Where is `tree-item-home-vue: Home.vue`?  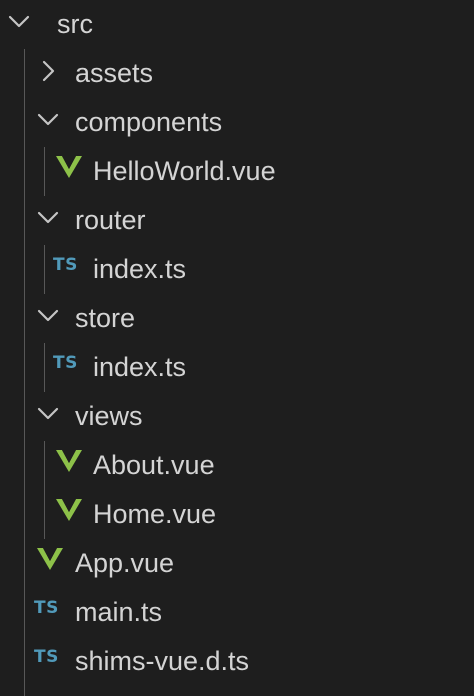
tree-item-home-vue: Home.vue is located at coordinates (237, 514).